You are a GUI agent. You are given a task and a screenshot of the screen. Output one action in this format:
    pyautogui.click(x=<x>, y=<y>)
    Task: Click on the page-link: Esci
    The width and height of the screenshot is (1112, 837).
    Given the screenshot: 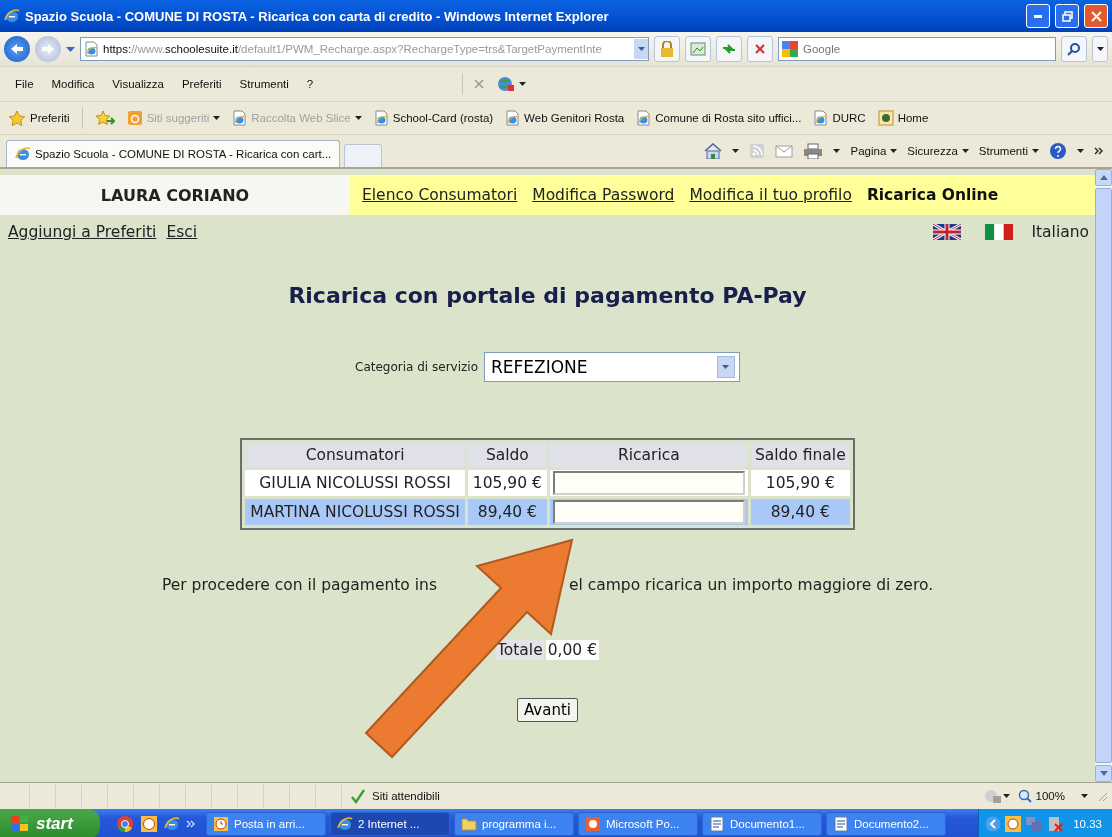 What is the action you would take?
    pyautogui.click(x=182, y=232)
    